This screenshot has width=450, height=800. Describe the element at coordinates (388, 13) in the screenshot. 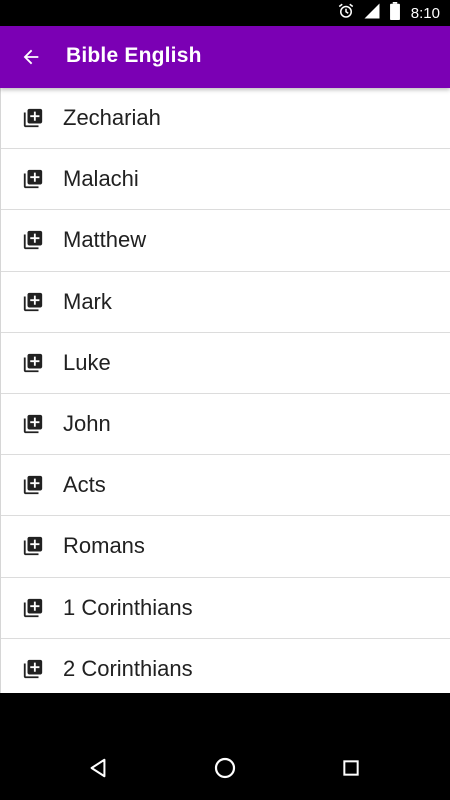

I see `status-icons: 8:10` at that location.